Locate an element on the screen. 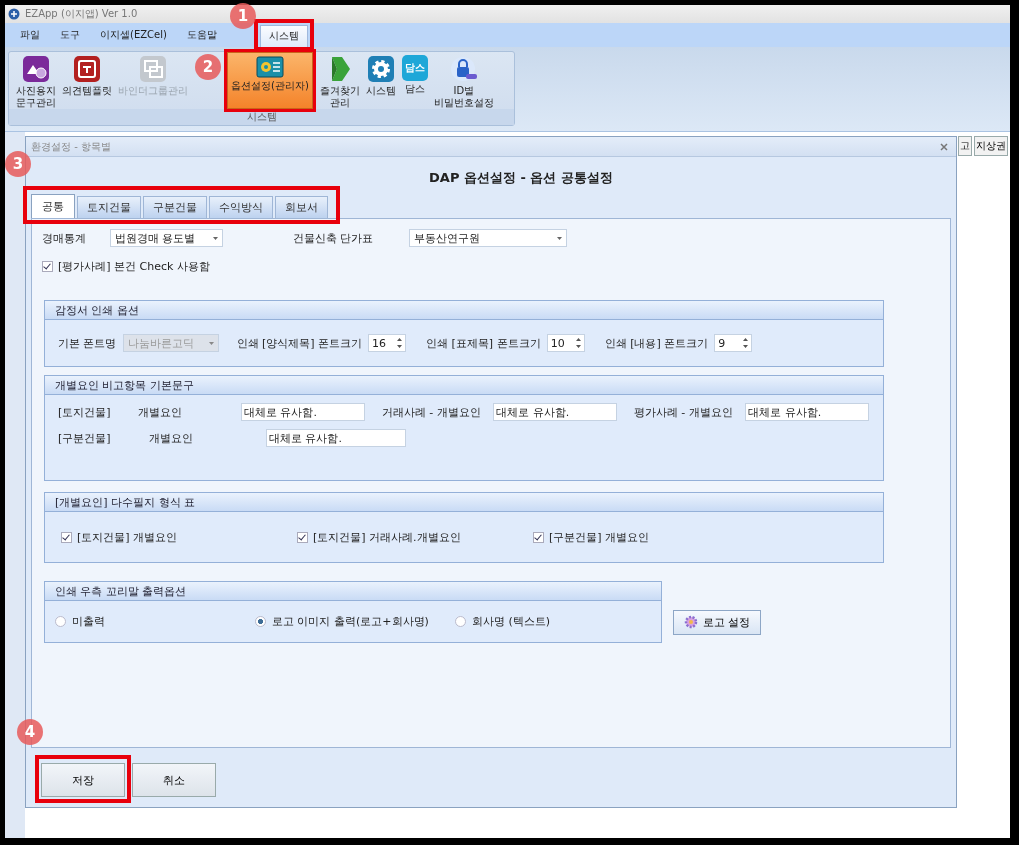  settings-panel-icon is located at coordinates (269, 67).